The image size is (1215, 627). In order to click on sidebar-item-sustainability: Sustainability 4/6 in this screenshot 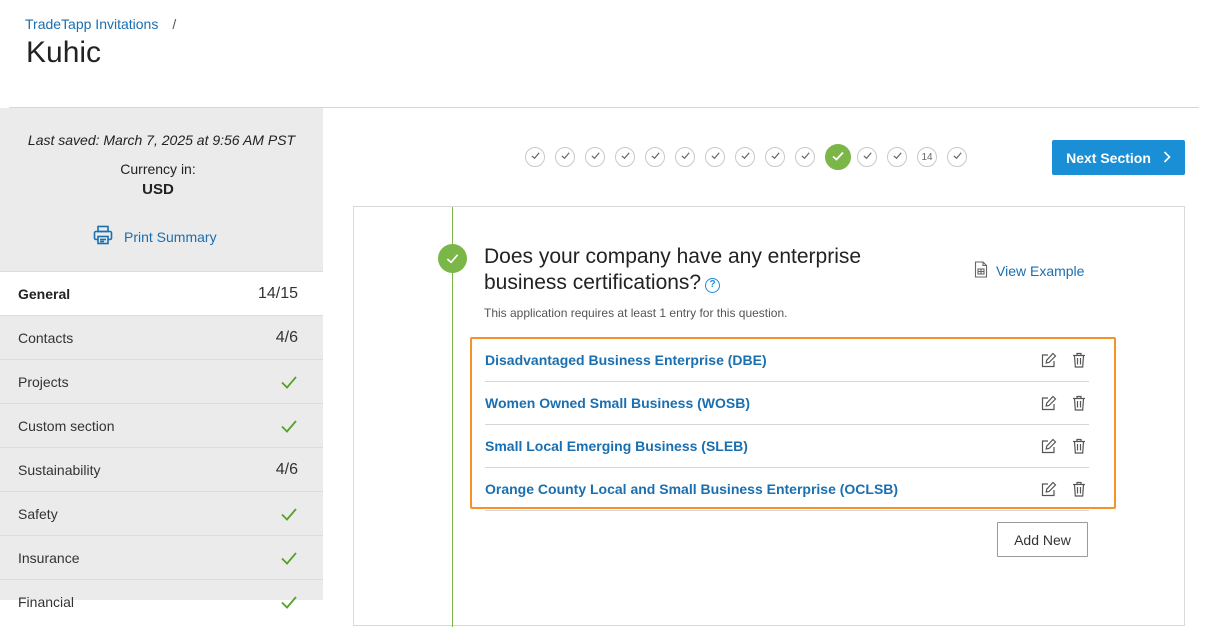, I will do `click(161, 469)`.